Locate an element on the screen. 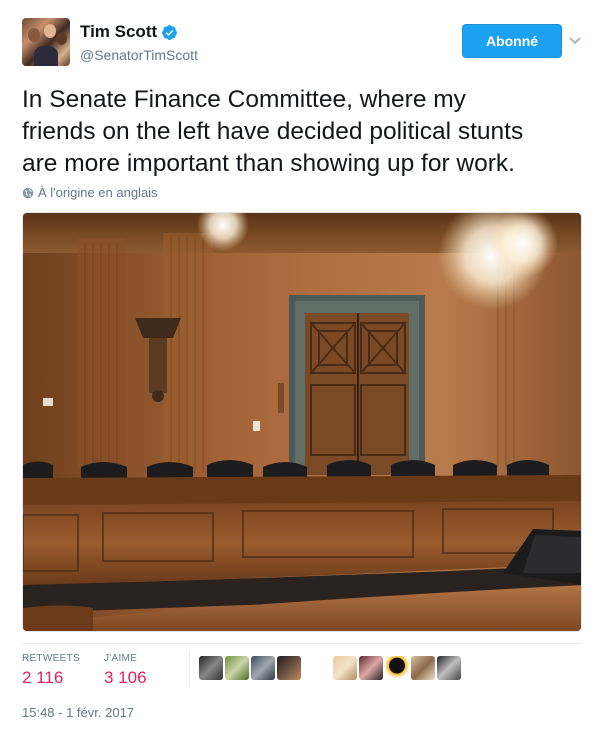 The image size is (599, 729). tweet-timestamp: 15:48 - 1 févr. 2017 is located at coordinates (78, 712).